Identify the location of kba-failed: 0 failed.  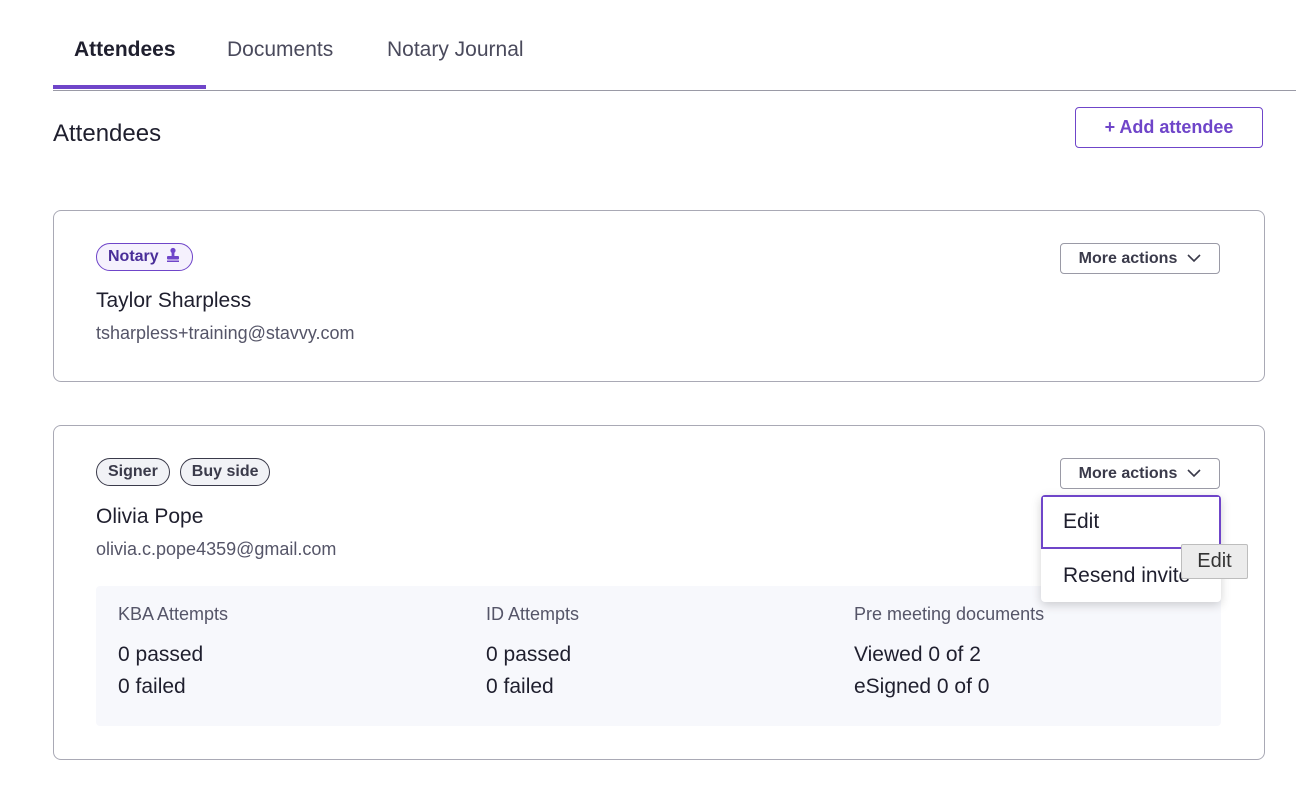
(152, 686).